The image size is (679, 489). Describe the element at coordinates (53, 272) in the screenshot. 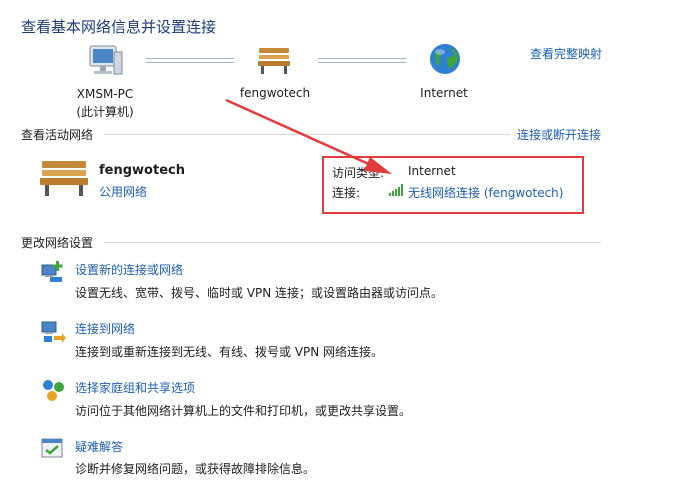

I see `setup-connection-icon` at that location.